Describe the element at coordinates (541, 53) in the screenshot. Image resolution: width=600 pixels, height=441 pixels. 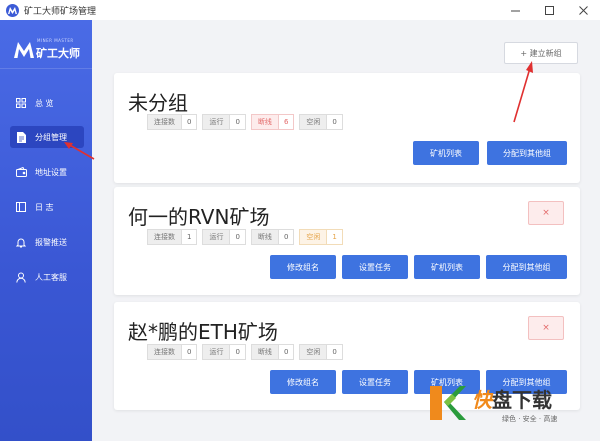
I see `new-group-button: + 建立新组` at that location.